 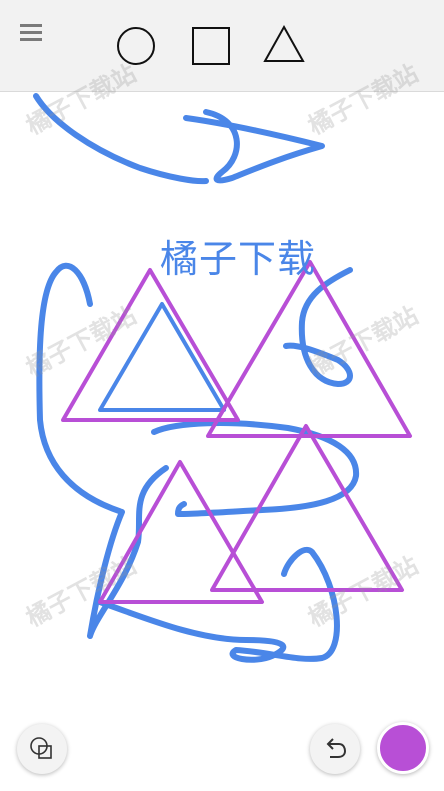 What do you see at coordinates (284, 43) in the screenshot?
I see `triangle-icon` at bounding box center [284, 43].